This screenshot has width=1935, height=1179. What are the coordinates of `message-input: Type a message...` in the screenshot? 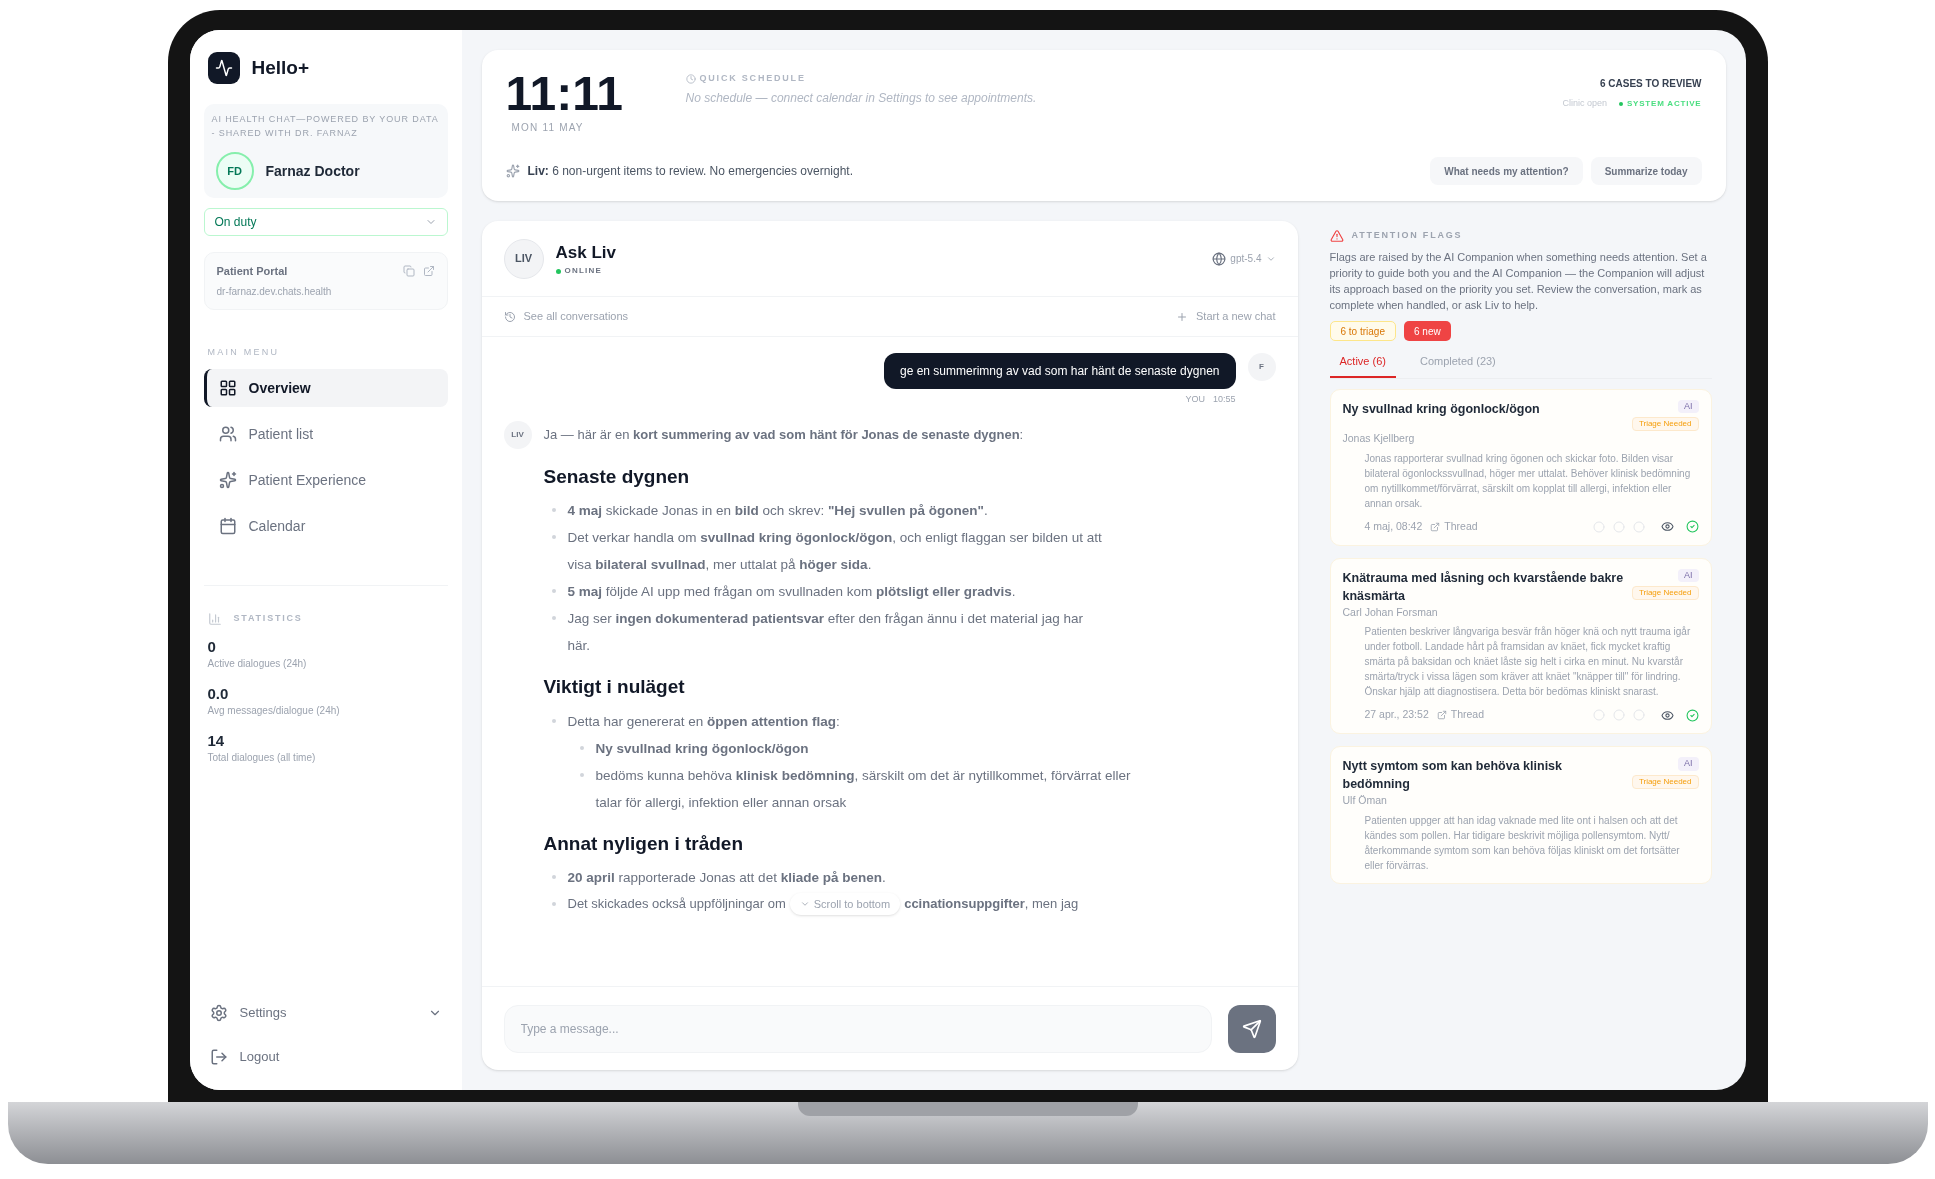 It's located at (857, 1028).